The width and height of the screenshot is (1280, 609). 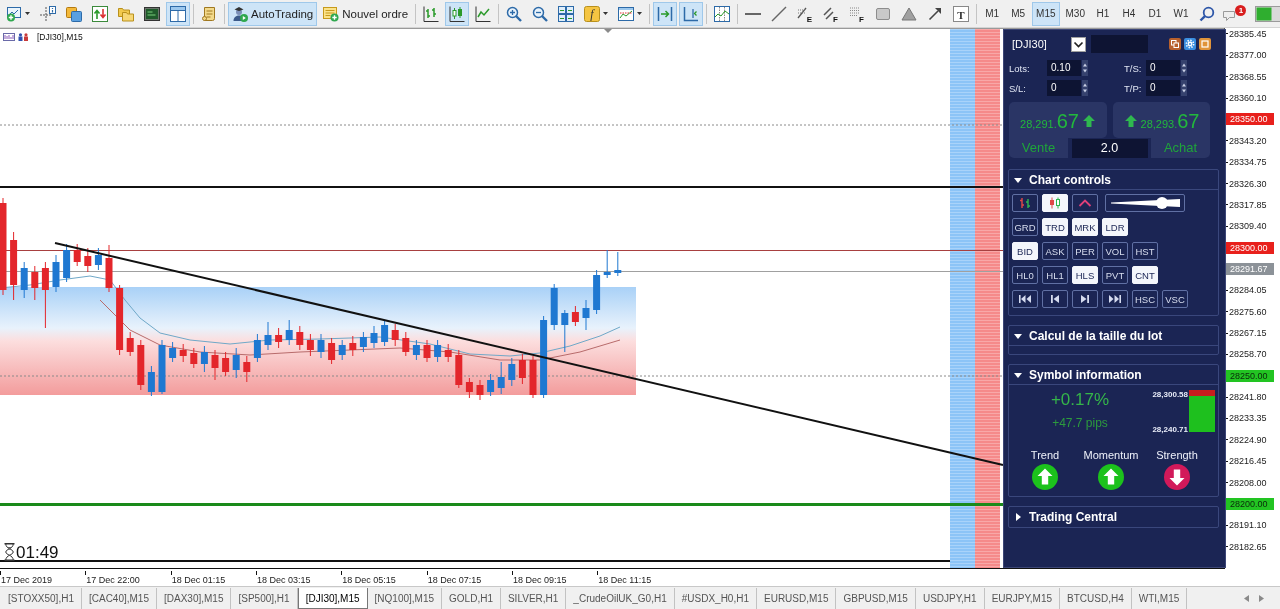 What do you see at coordinates (1075, 13) in the screenshot?
I see `timeframe-button: M30` at bounding box center [1075, 13].